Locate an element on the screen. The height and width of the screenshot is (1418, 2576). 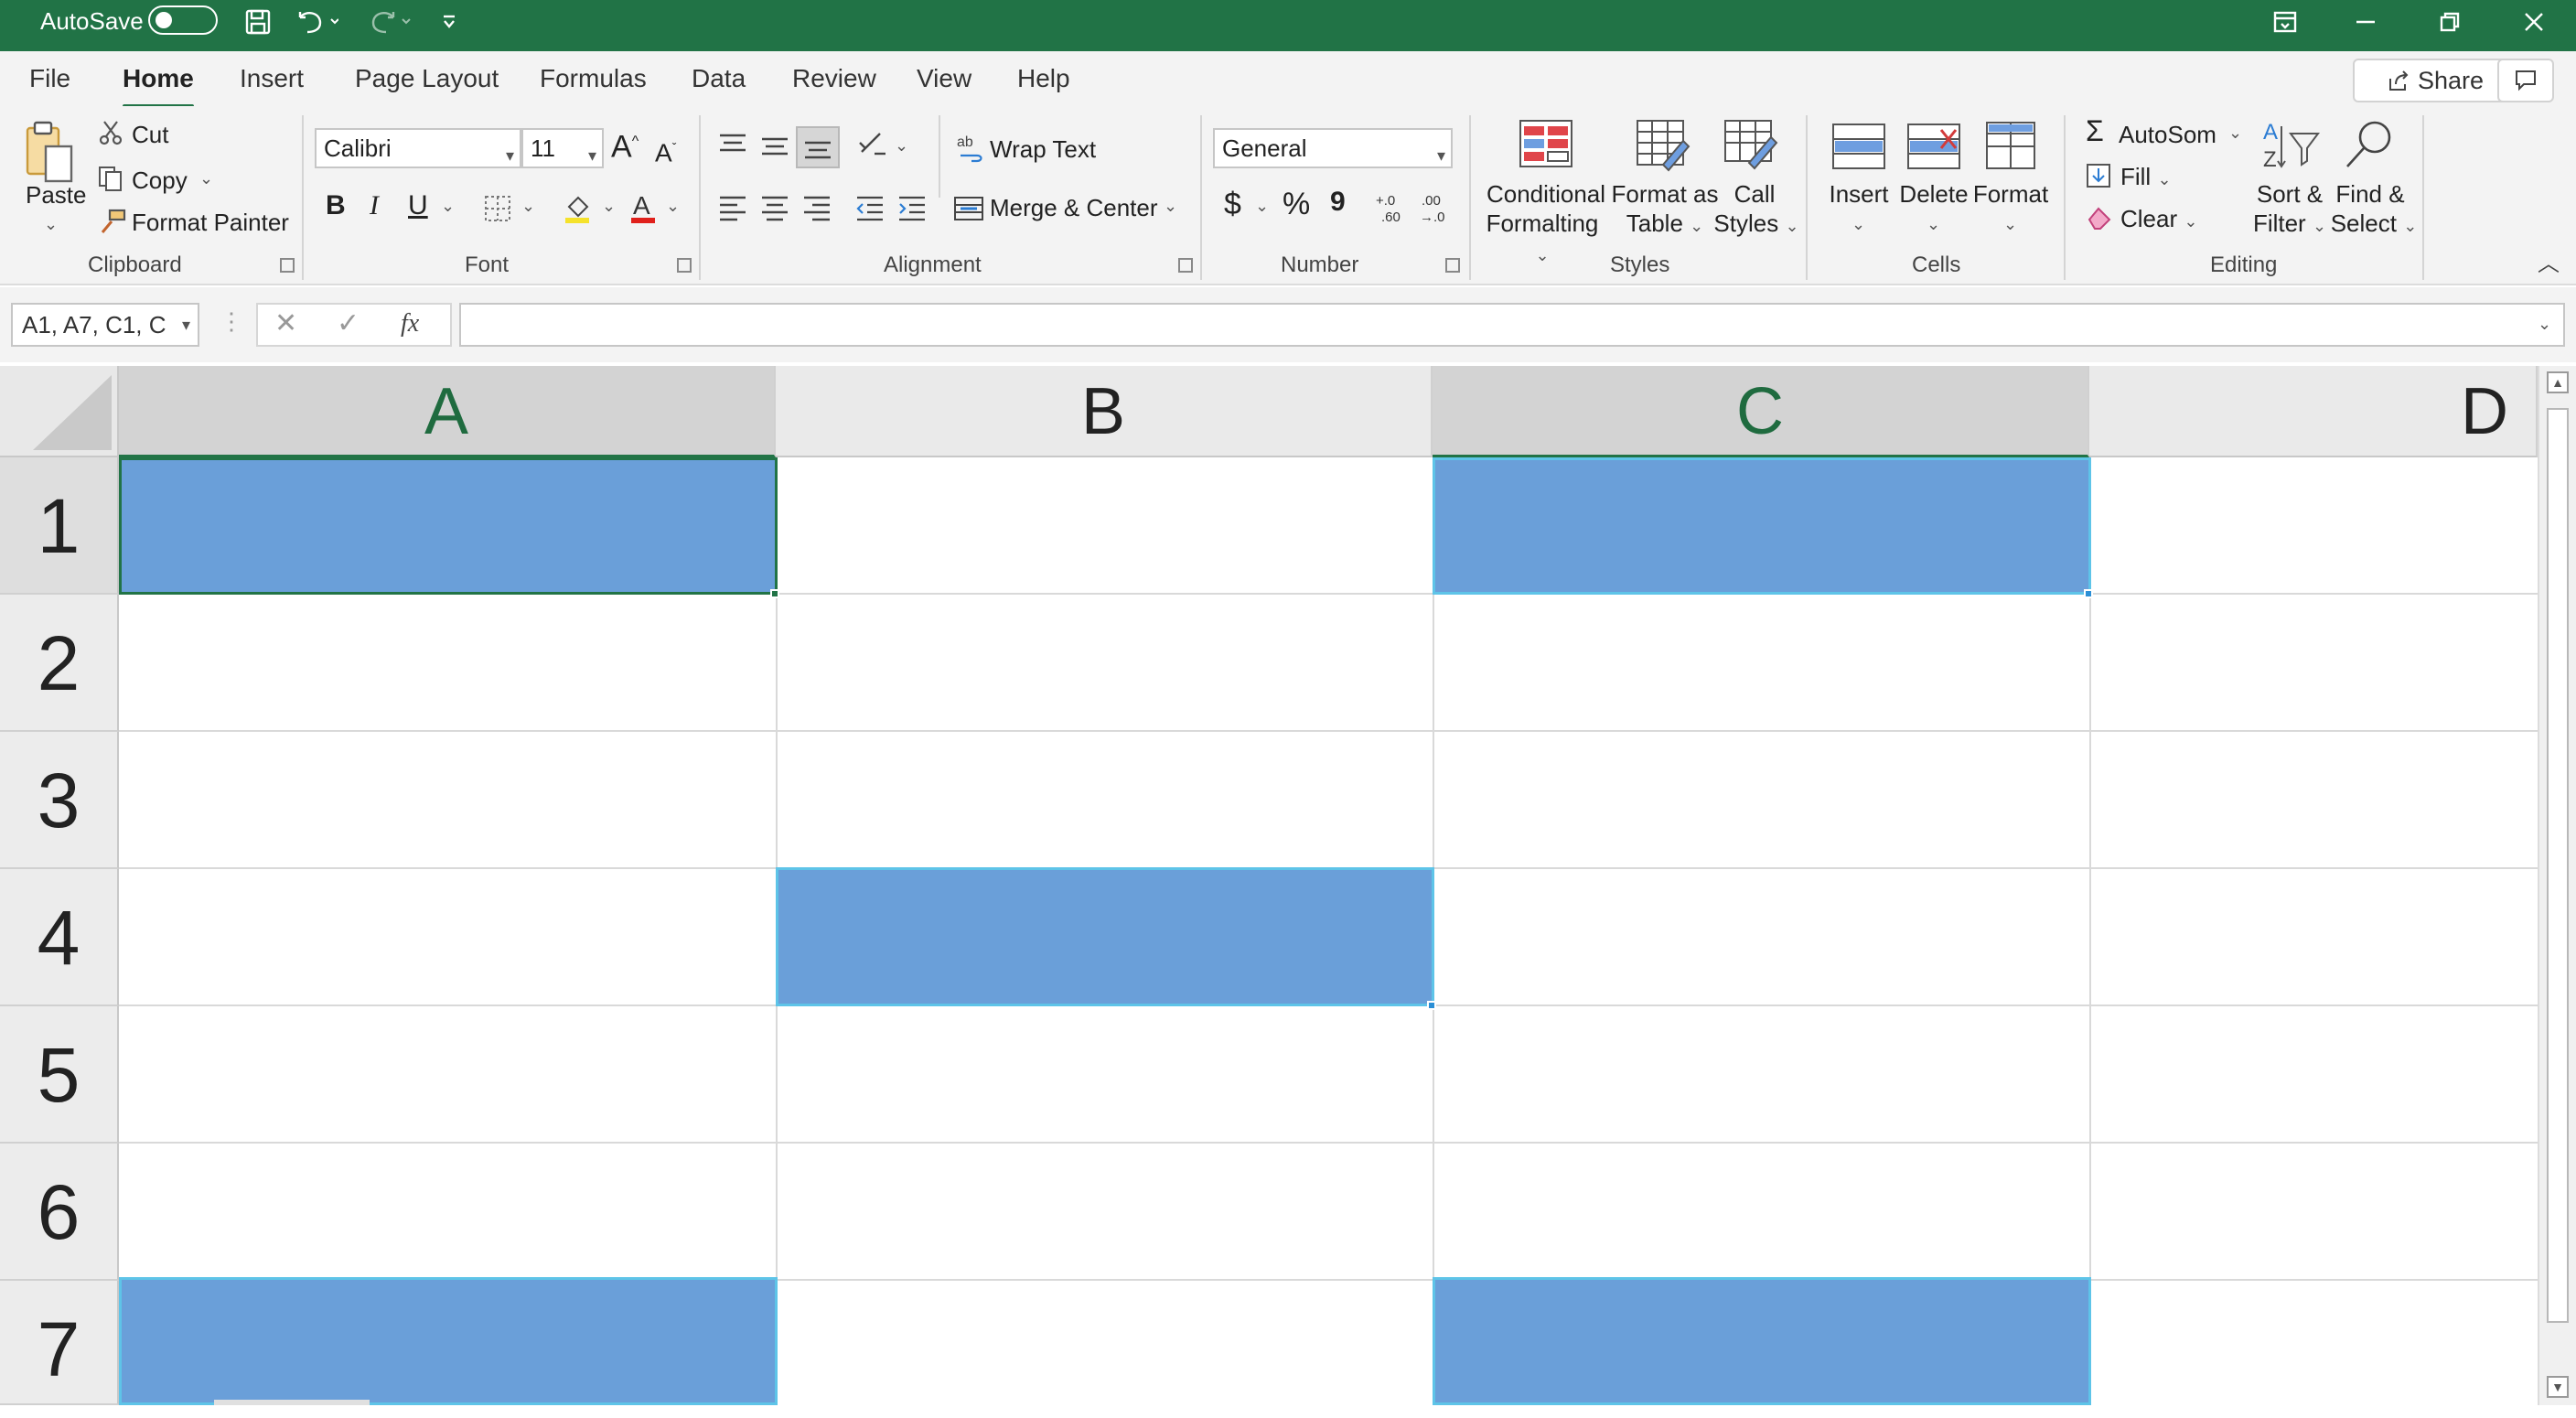
currency-button: $ is located at coordinates (1233, 204).